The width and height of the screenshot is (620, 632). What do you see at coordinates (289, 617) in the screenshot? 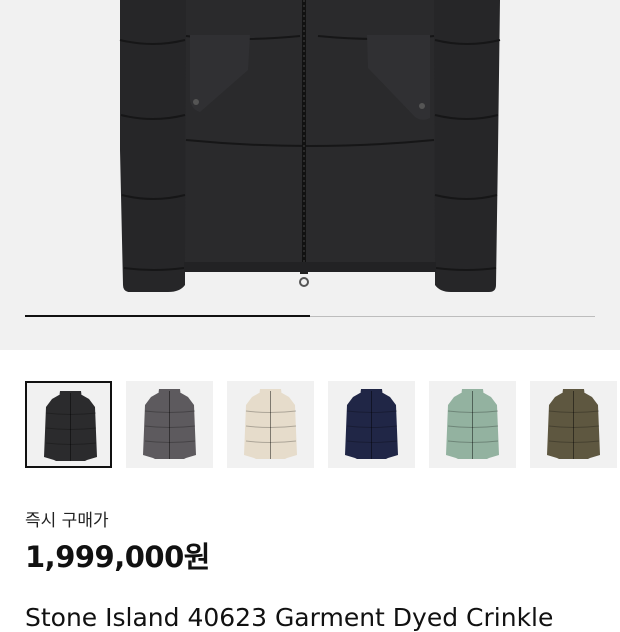
I see `product-name: Stone Island 40623 Garment Dyed Crinkle` at bounding box center [289, 617].